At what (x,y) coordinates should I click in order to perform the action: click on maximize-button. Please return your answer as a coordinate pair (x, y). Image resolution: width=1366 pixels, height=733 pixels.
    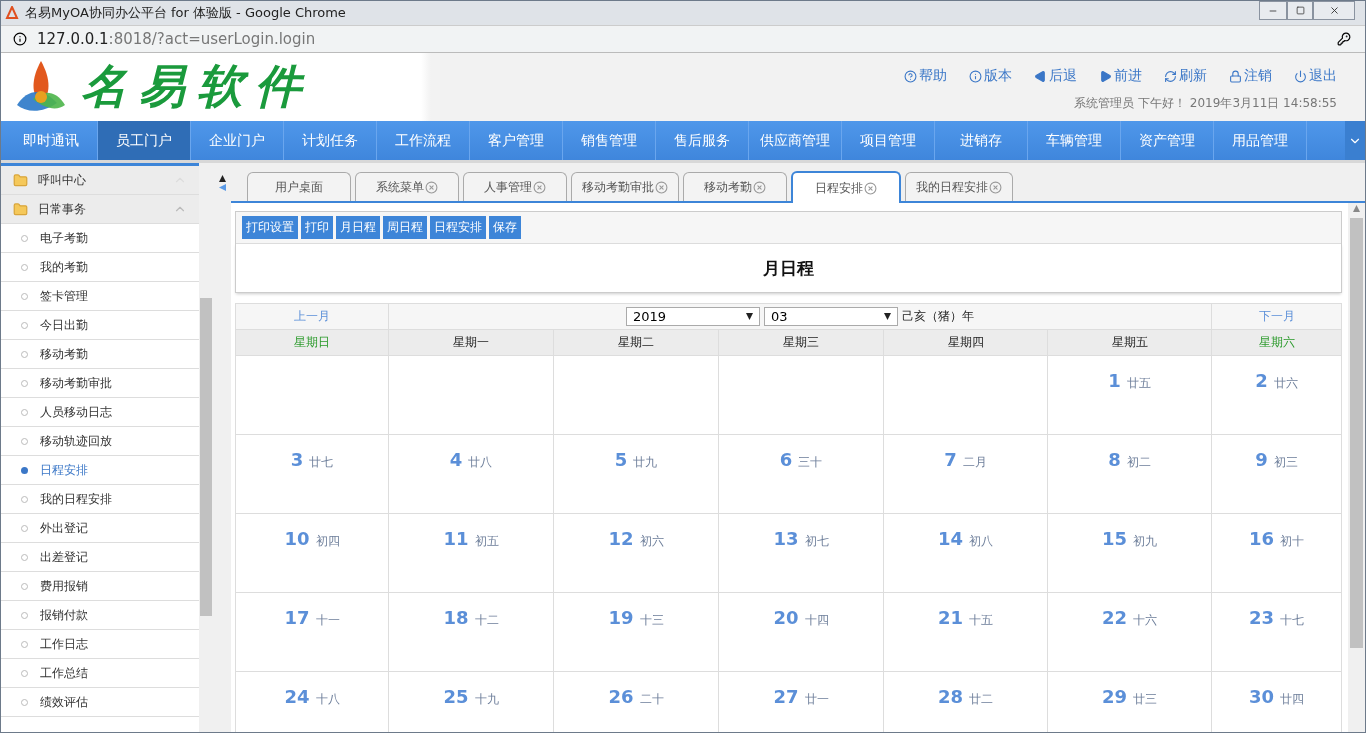
    Looking at the image, I should click on (1300, 10).